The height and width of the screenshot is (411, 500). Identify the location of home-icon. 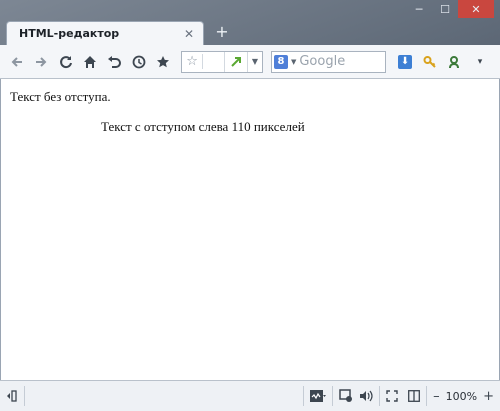
(89, 62).